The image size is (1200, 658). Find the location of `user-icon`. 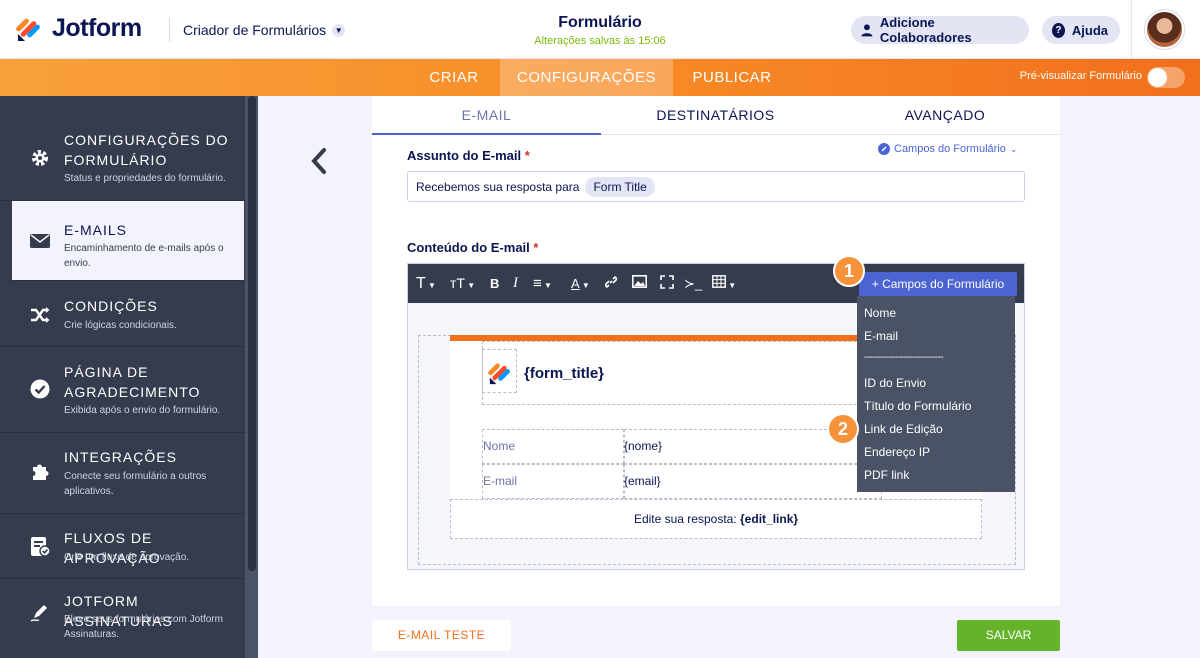

user-icon is located at coordinates (867, 30).